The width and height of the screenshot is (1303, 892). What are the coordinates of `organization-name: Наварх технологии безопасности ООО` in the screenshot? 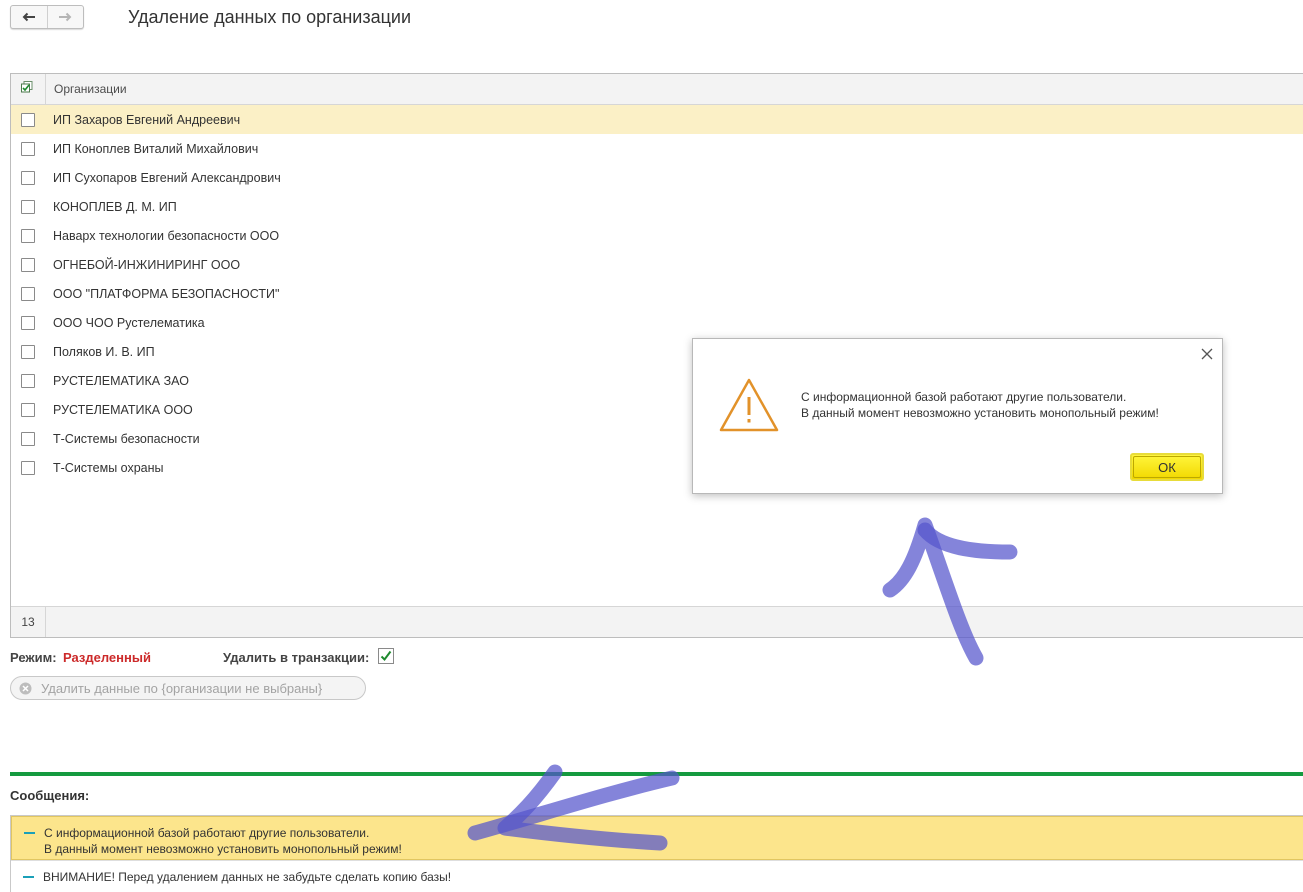 It's located at (166, 235).